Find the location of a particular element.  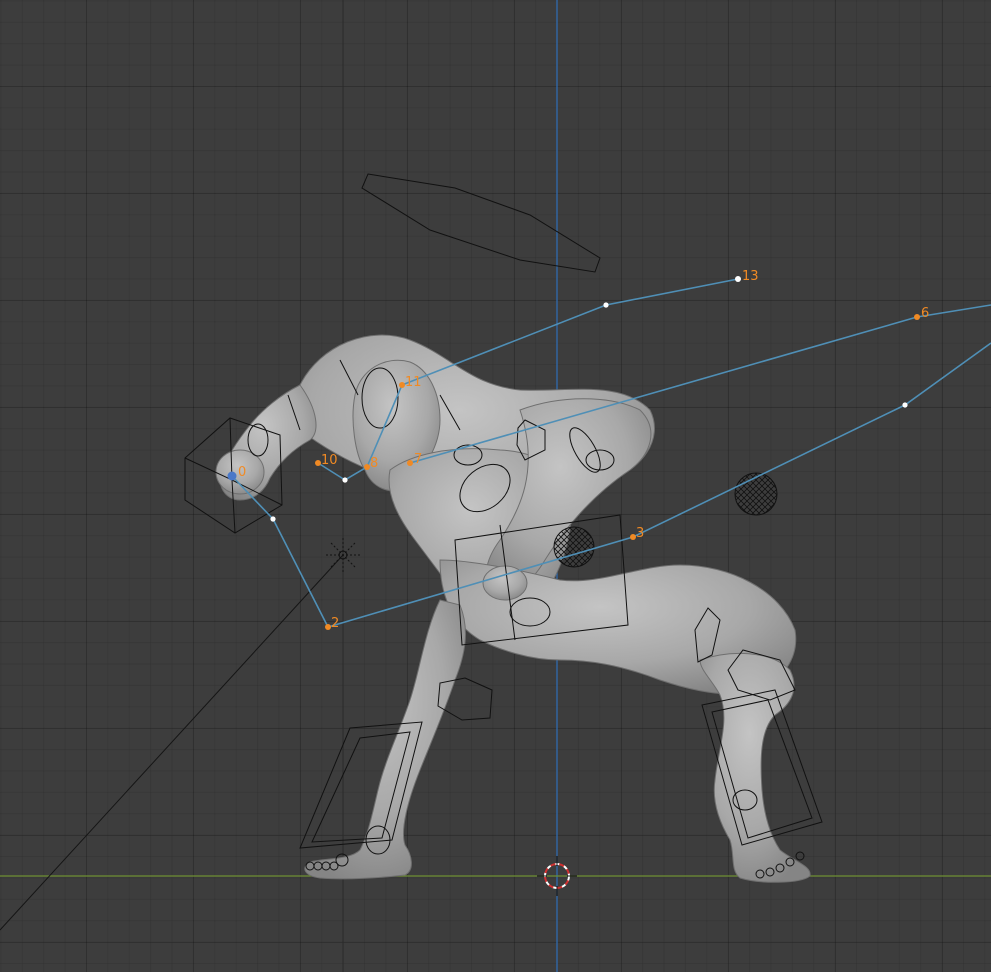

path-point-label-13: 13 is located at coordinates (750, 276).